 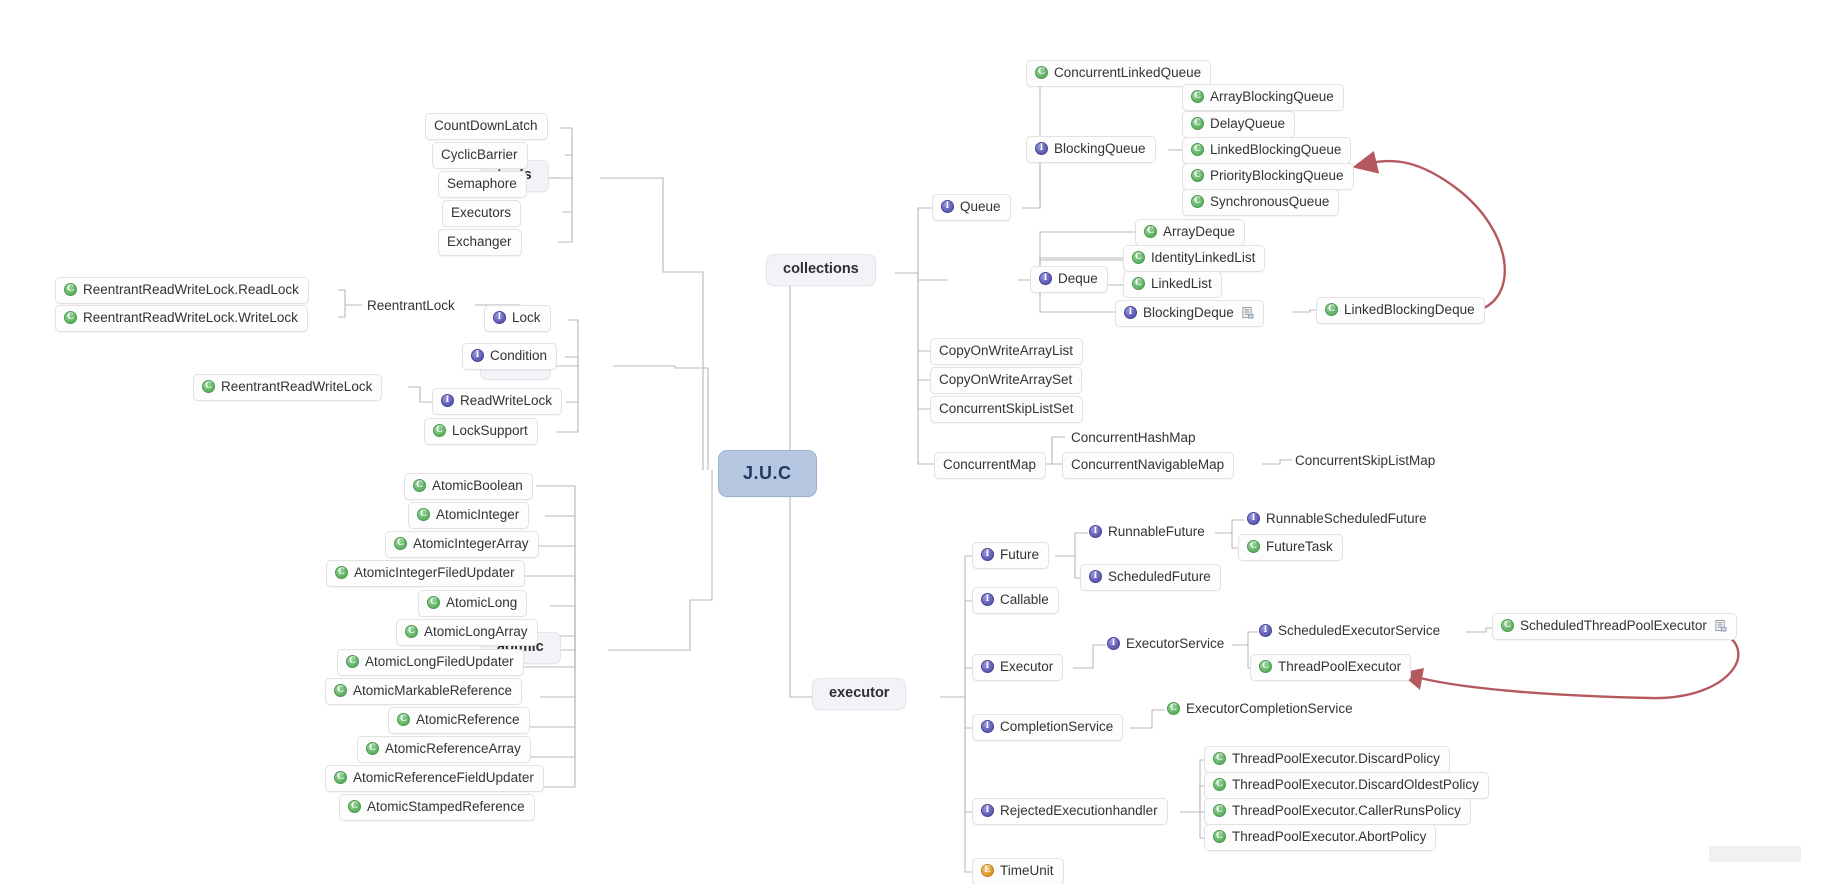 What do you see at coordinates (1048, 727) in the screenshot?
I see `node-completionservice: I CompletionService` at bounding box center [1048, 727].